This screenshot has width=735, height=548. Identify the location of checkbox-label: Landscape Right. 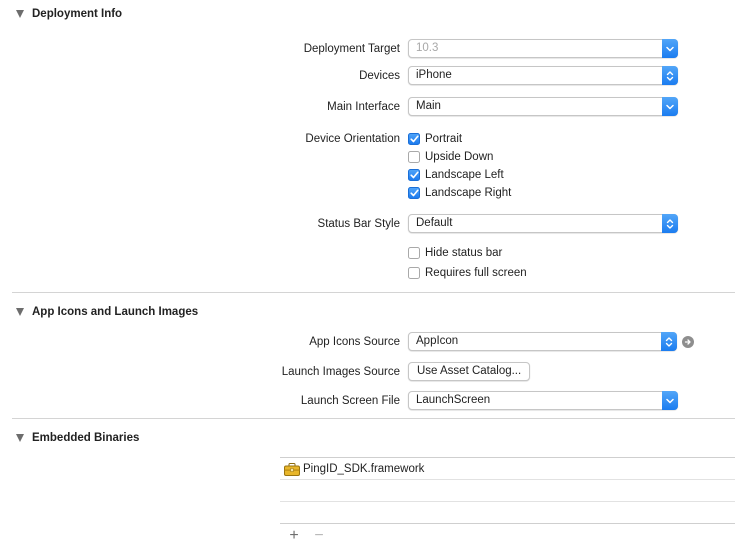
(468, 193).